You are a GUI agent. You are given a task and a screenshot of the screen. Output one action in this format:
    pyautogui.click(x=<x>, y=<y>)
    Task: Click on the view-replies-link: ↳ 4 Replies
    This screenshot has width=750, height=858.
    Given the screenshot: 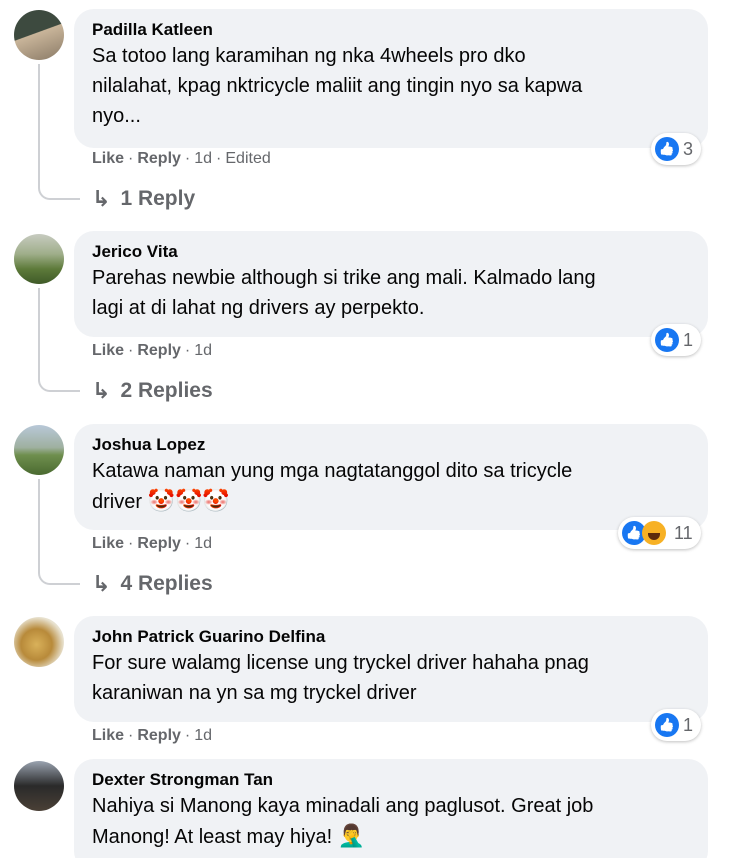 What is the action you would take?
    pyautogui.click(x=152, y=584)
    